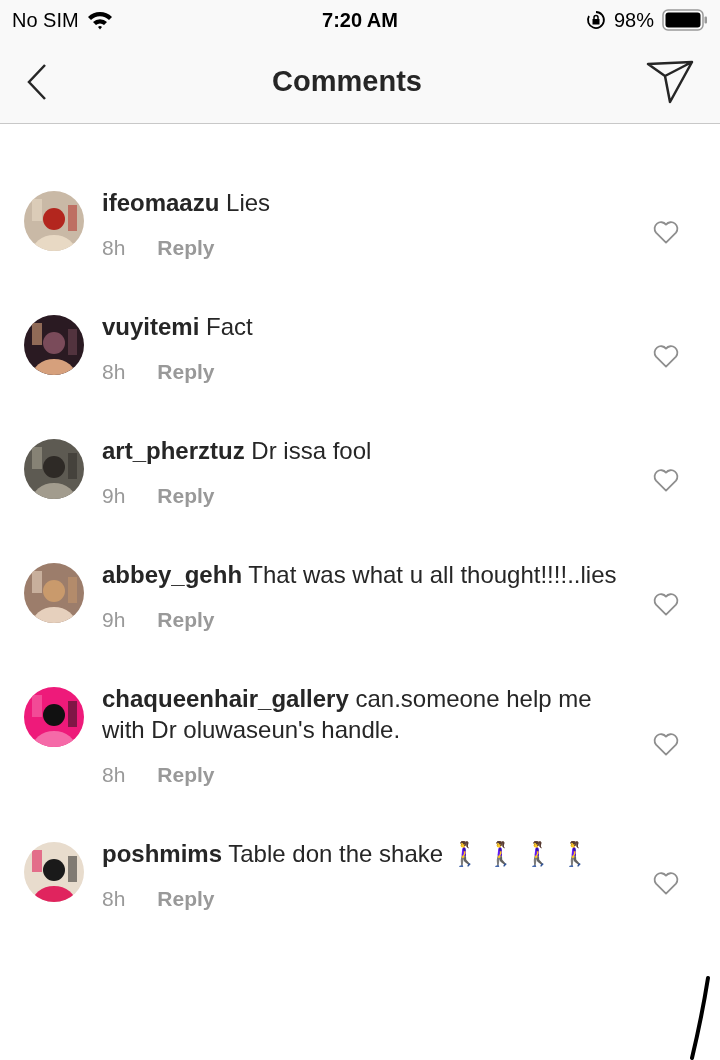 This screenshot has height=1060, width=720. What do you see at coordinates (187, 203) in the screenshot?
I see `comment-text: ifeomaazu Lies` at bounding box center [187, 203].